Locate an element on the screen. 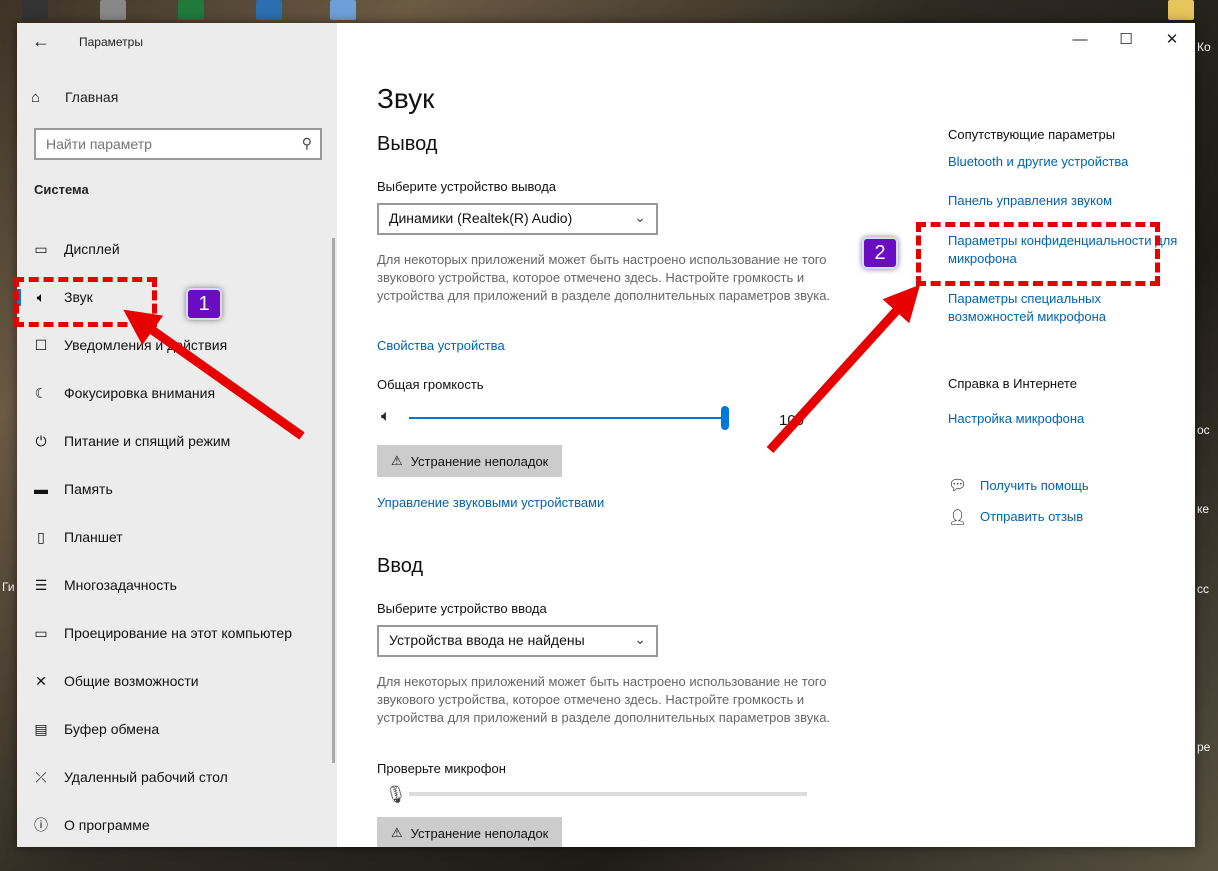 The width and height of the screenshot is (1218, 871). mic-setup-link: Настройка микрофона is located at coordinates (1016, 419).